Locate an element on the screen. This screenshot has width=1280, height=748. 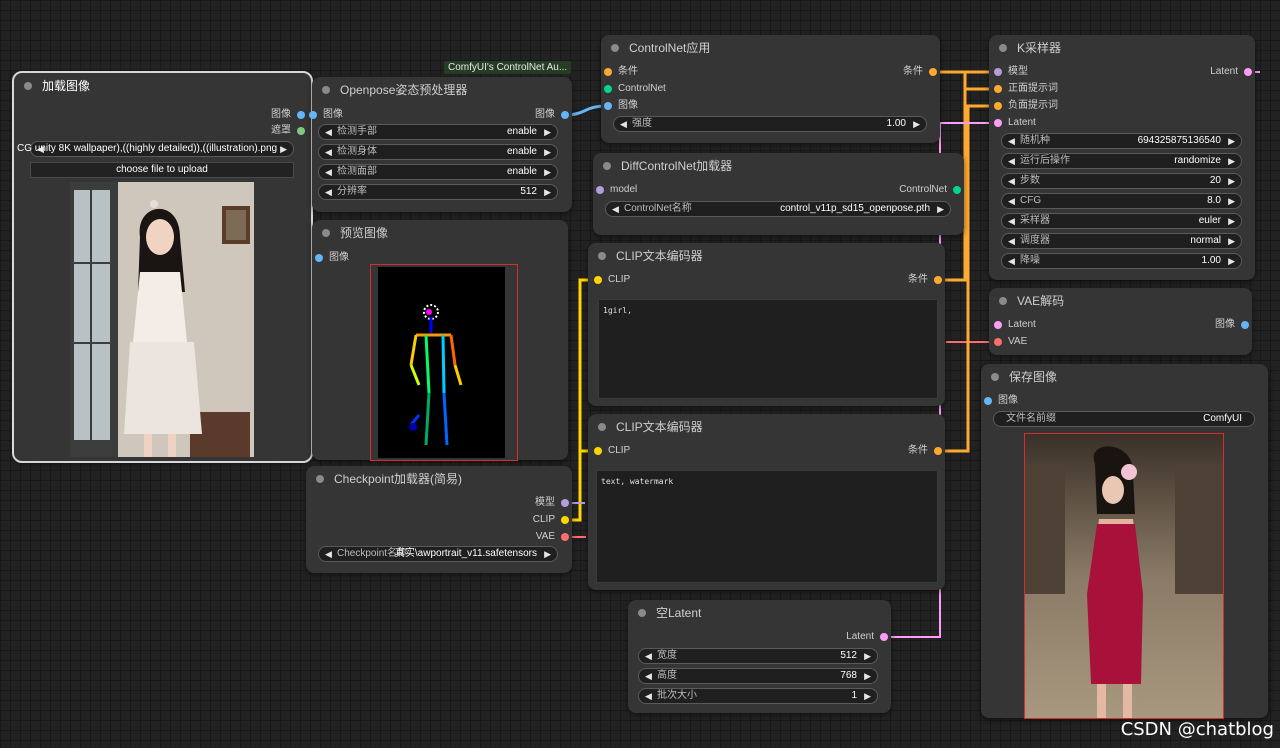
widget-resolution: ◀ 分辨率 512 ▶ is located at coordinates (438, 192).